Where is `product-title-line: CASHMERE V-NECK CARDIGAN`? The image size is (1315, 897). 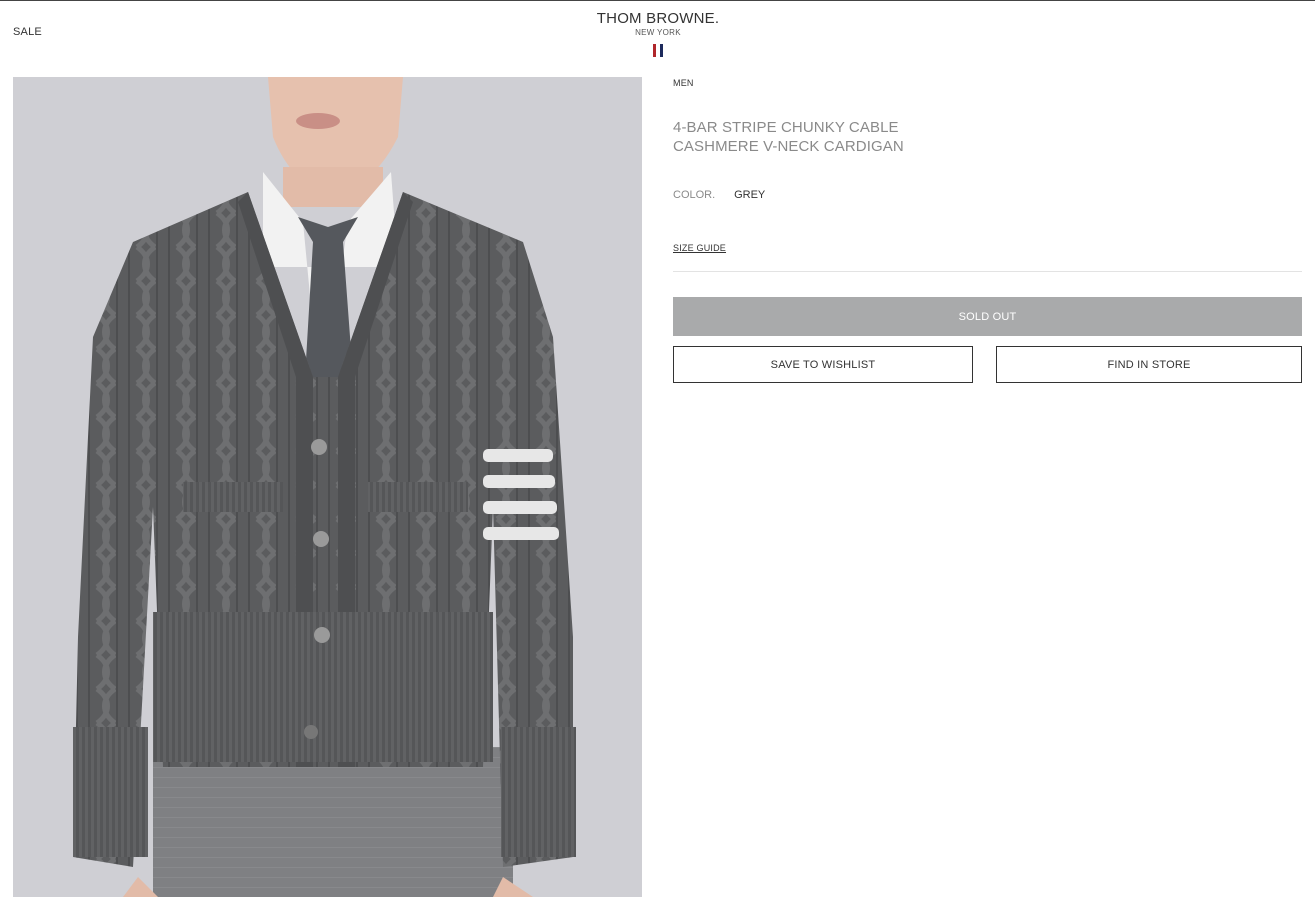 product-title-line: CASHMERE V-NECK CARDIGAN is located at coordinates (788, 146).